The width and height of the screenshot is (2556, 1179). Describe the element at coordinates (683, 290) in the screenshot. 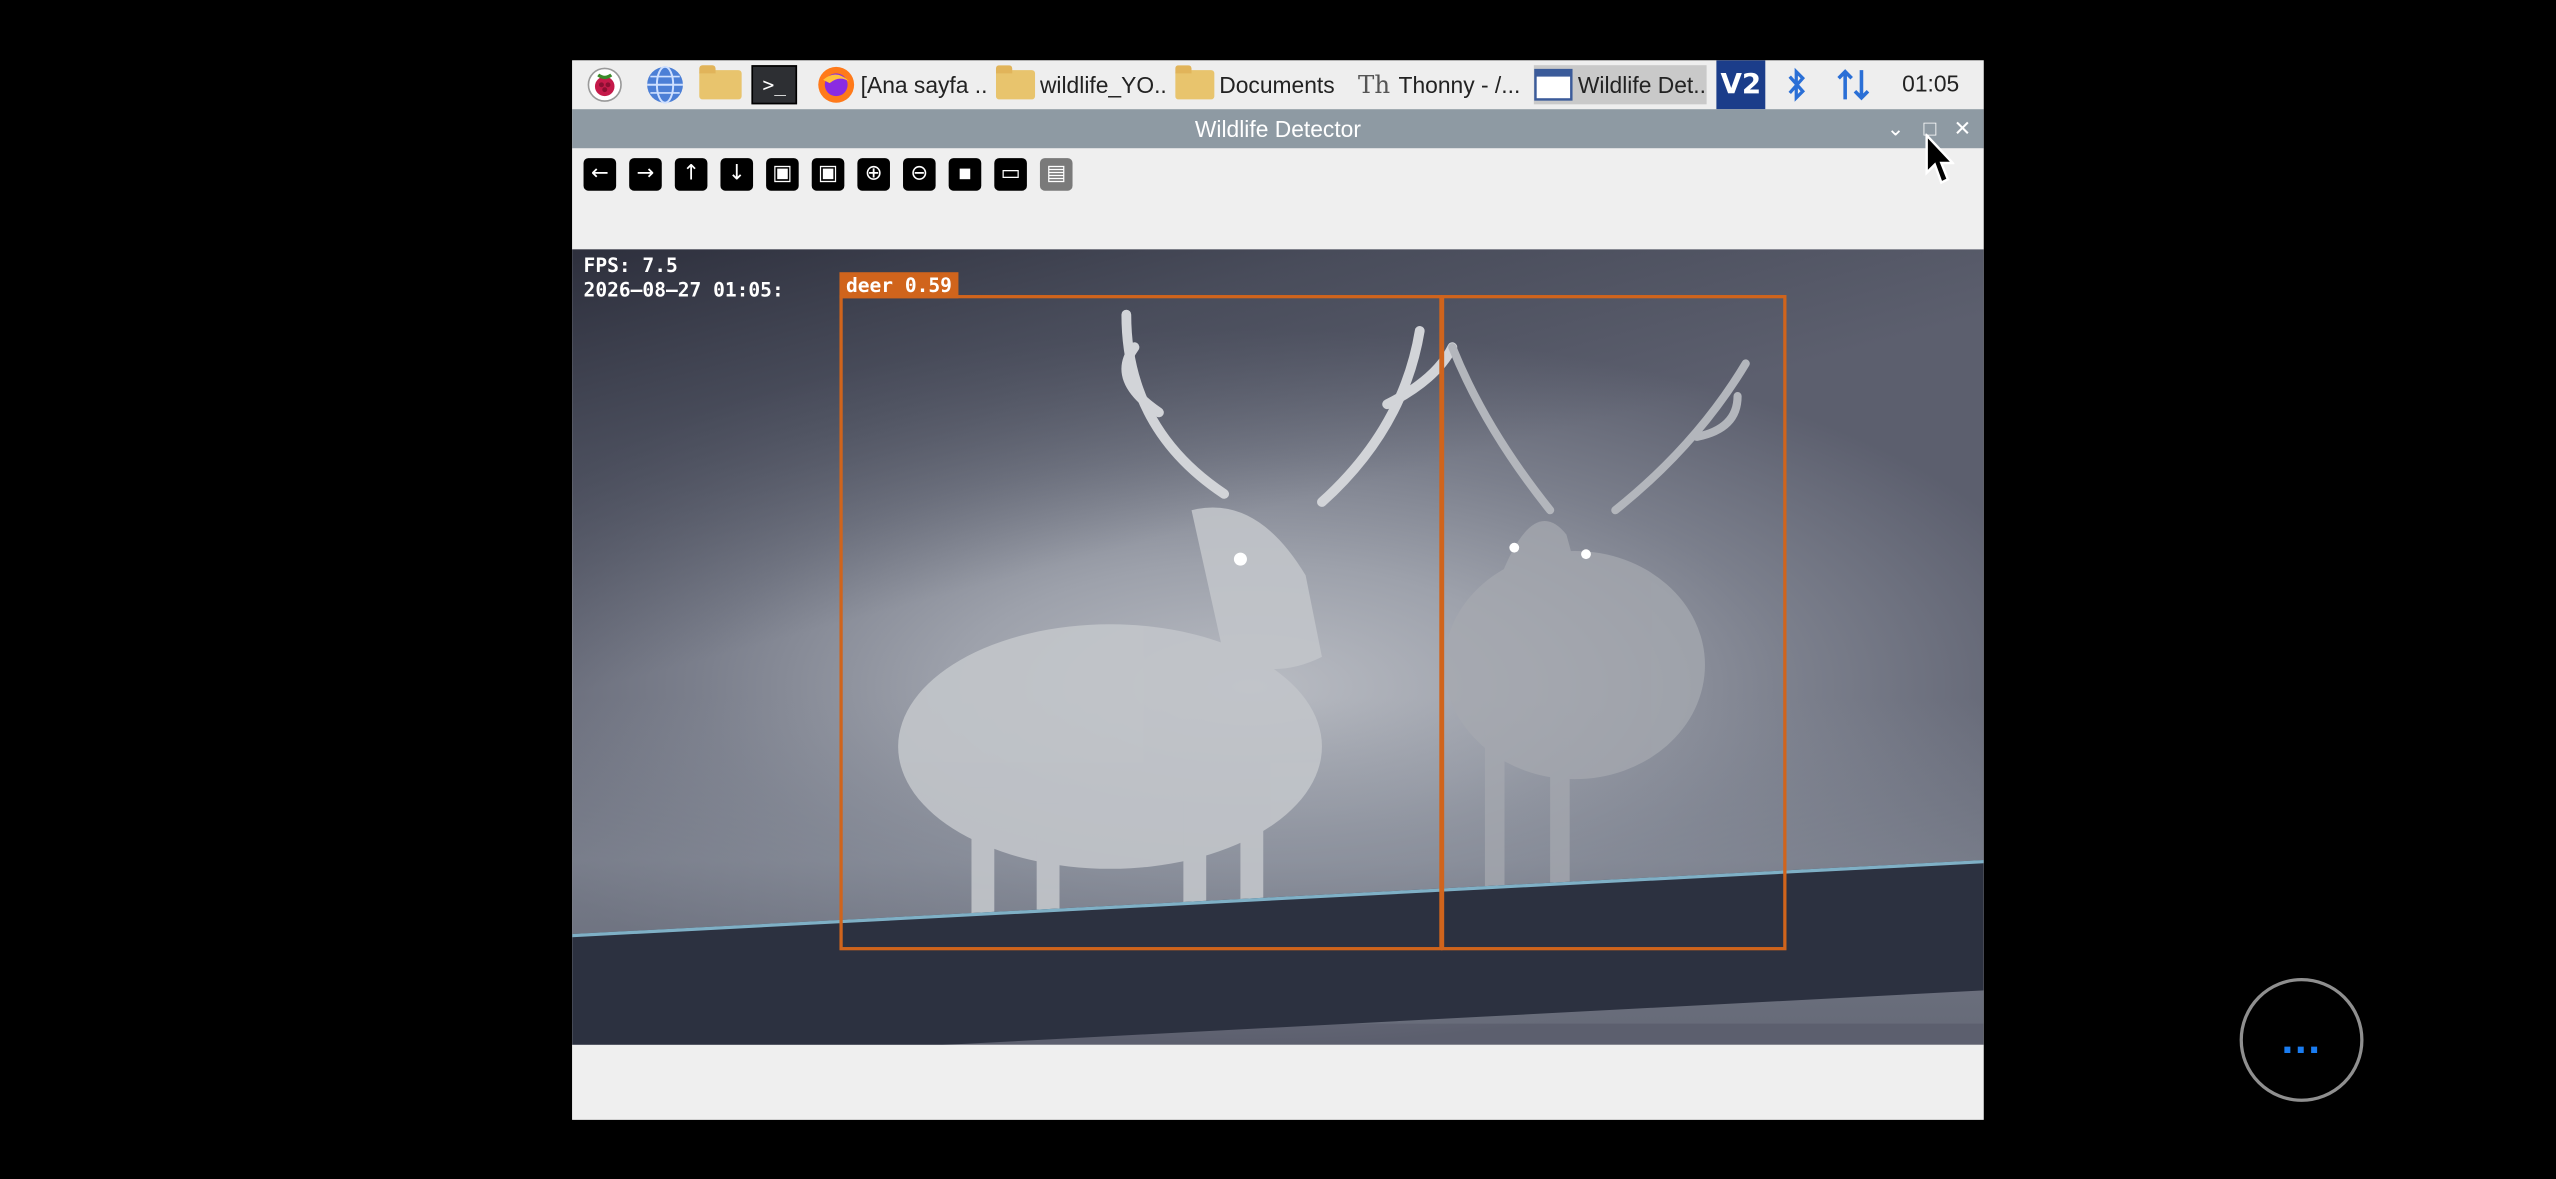

I see `timestamp-text: 2026—08—27 01:05:` at that location.